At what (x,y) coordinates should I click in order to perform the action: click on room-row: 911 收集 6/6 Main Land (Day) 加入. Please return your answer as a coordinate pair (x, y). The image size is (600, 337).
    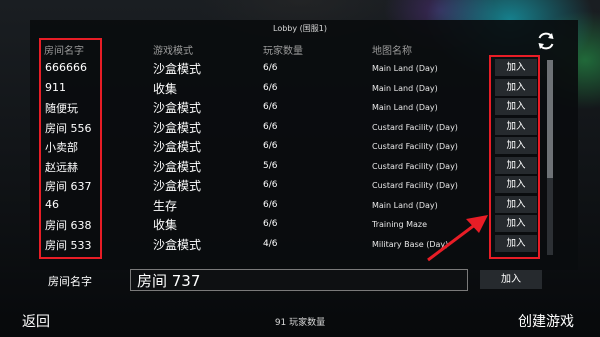
    Looking at the image, I should click on (290, 88).